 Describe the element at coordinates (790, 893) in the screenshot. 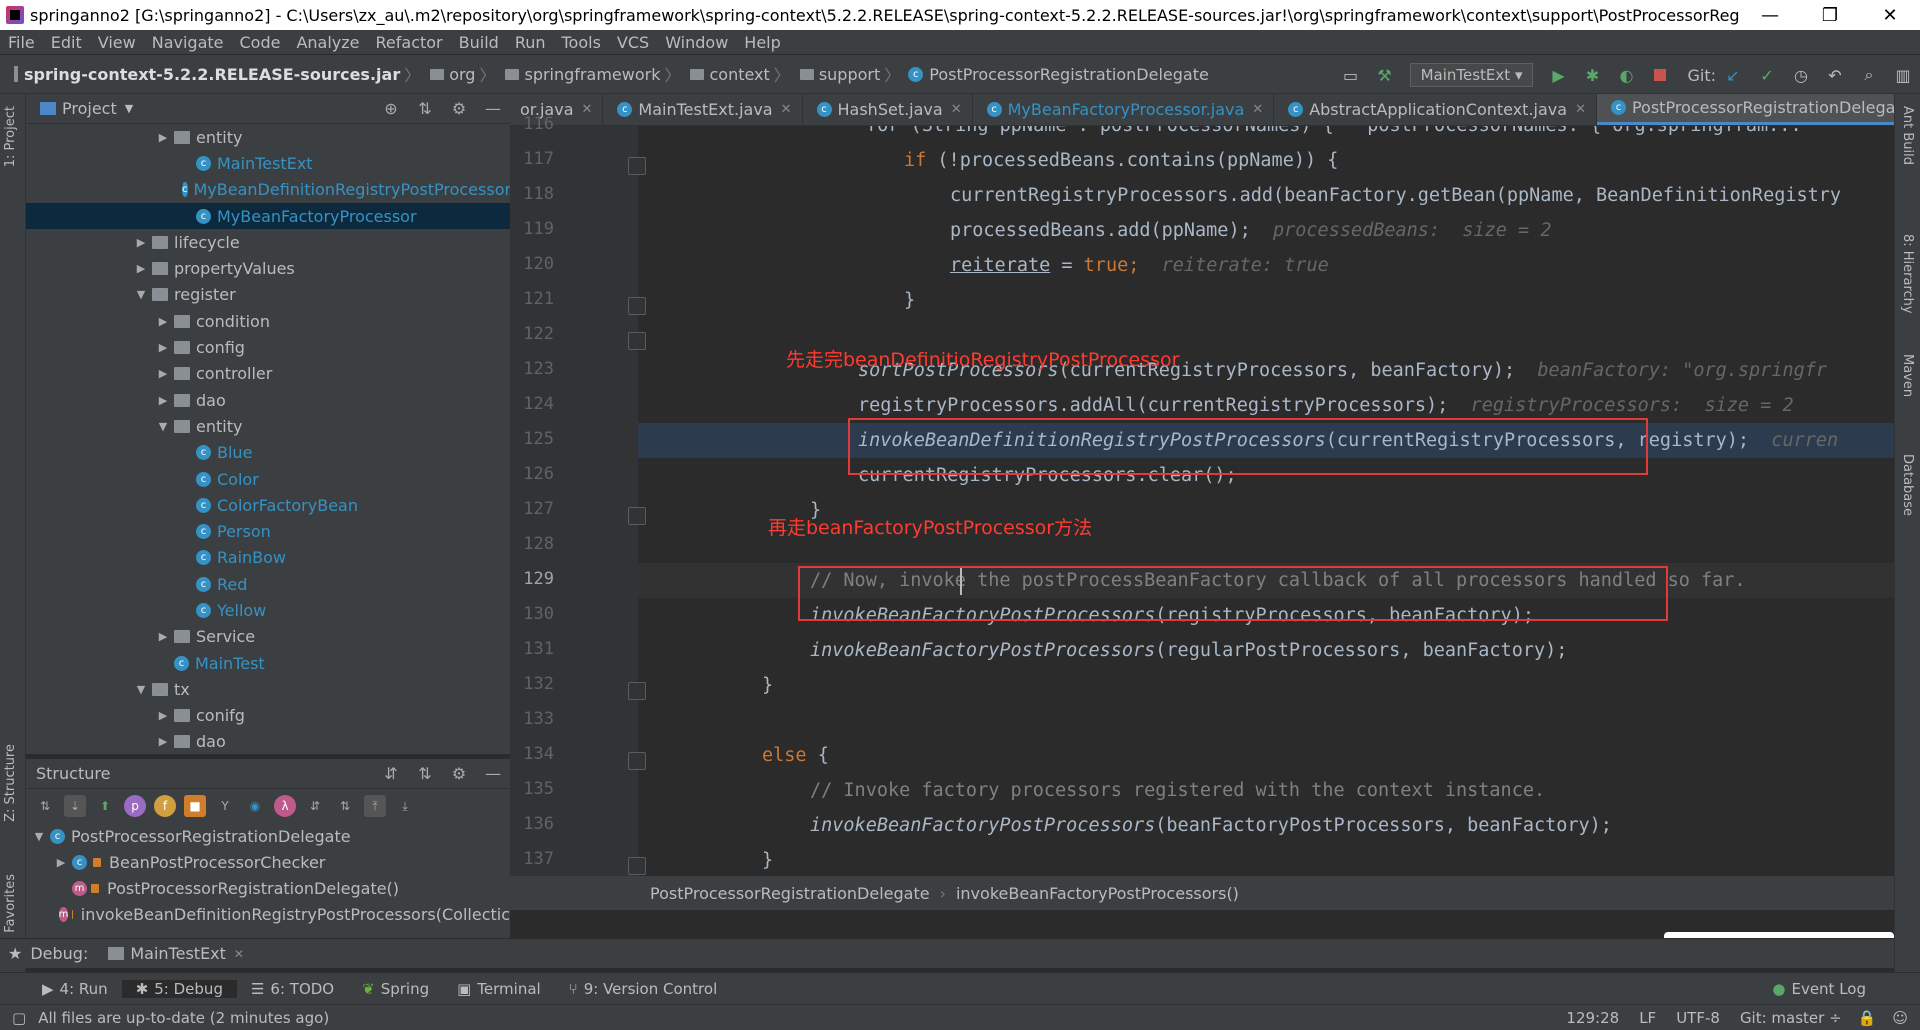

I see `breadcrumb-class: PostProcessorRegistrationDelegate` at that location.